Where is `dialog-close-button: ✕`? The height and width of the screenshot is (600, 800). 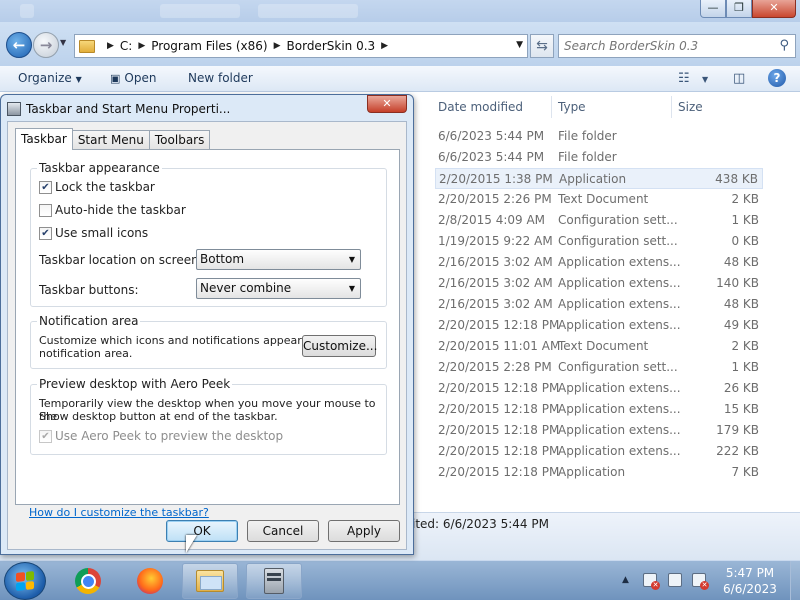
dialog-close-button: ✕ is located at coordinates (387, 104).